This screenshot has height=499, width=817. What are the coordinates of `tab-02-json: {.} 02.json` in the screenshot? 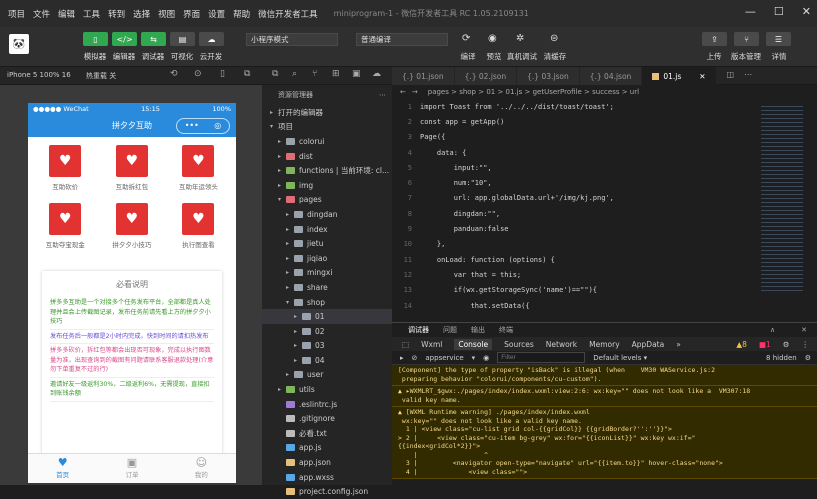 It's located at (486, 76).